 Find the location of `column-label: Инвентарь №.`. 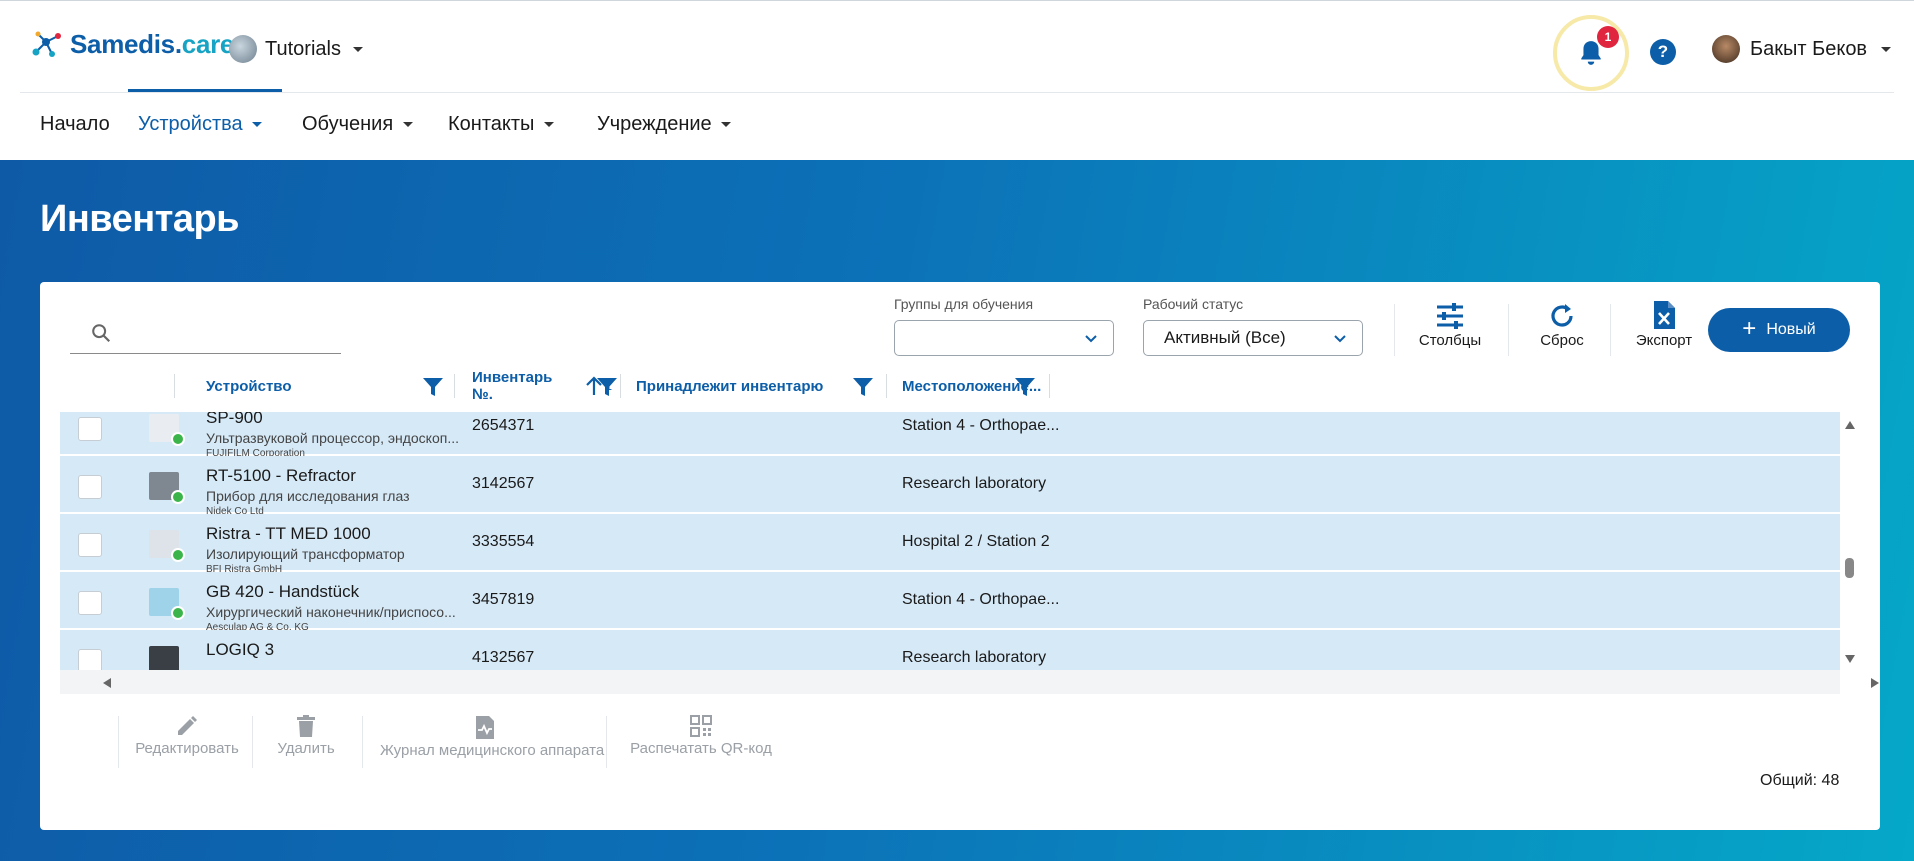

column-label: Инвентарь №. is located at coordinates (512, 386).